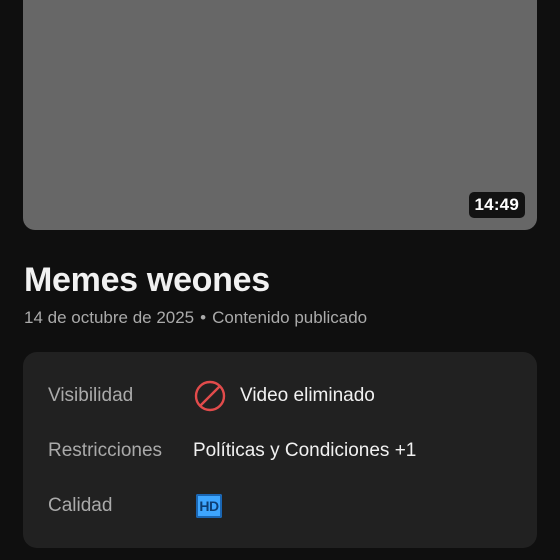 This screenshot has width=560, height=560. What do you see at coordinates (147, 280) in the screenshot?
I see `video-title: Memes weones` at bounding box center [147, 280].